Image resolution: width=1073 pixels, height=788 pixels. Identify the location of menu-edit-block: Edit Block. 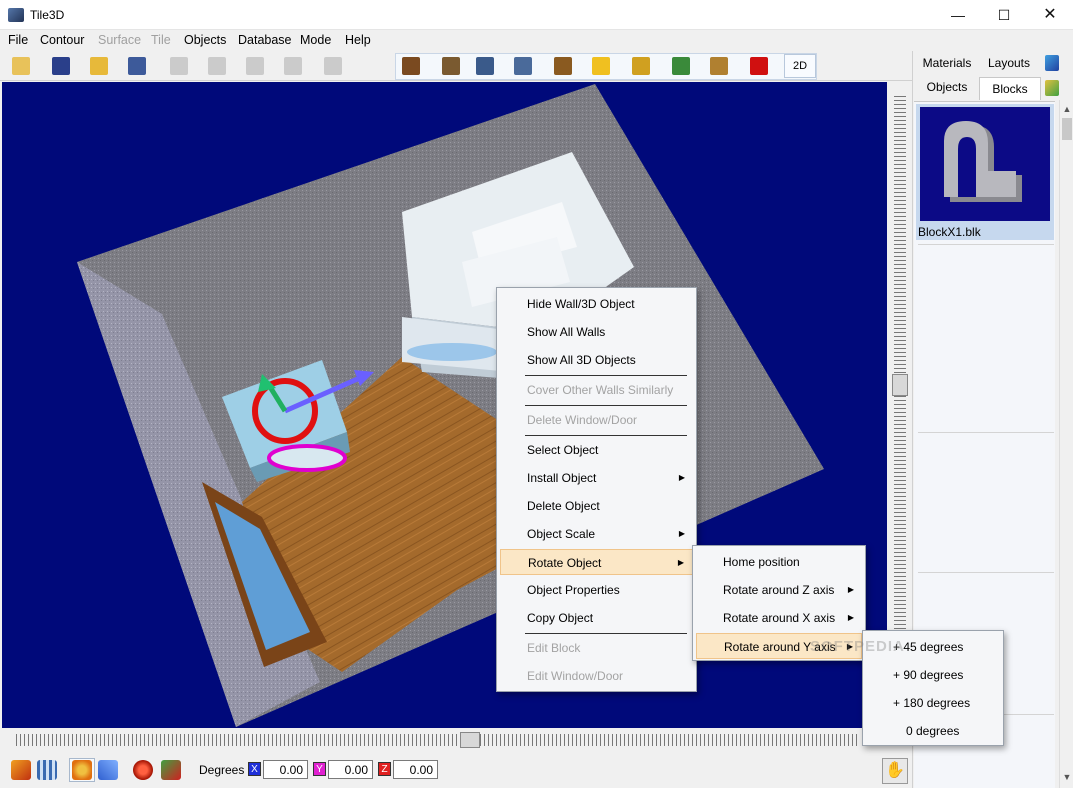
(596, 648).